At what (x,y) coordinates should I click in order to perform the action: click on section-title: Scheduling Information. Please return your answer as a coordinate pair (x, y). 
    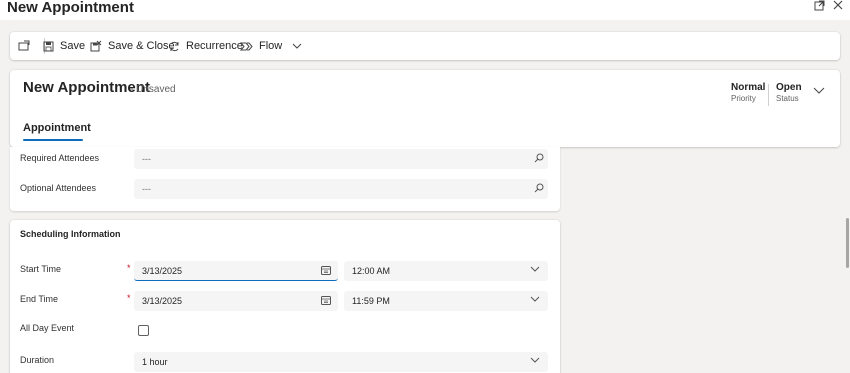
    Looking at the image, I should click on (70, 234).